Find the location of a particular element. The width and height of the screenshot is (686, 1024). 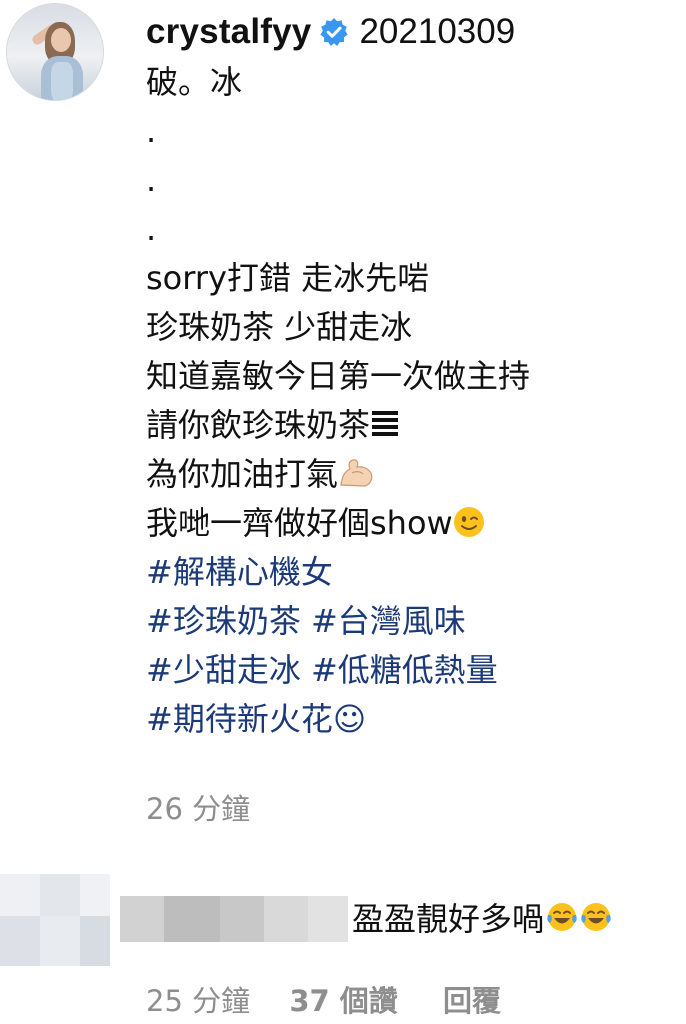

caption-line: 為你加油打氣 is located at coordinates (242, 474).